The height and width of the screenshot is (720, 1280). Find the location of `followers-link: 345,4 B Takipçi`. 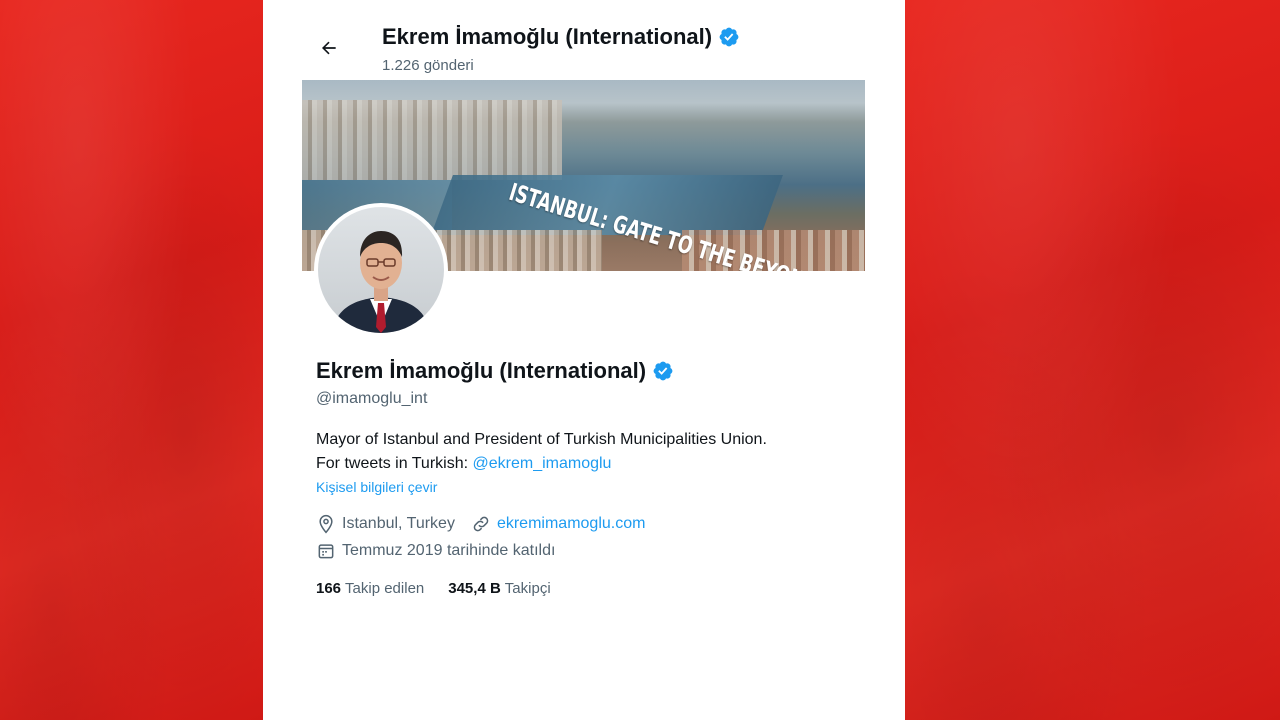

followers-link: 345,4 B Takipçi is located at coordinates (499, 588).